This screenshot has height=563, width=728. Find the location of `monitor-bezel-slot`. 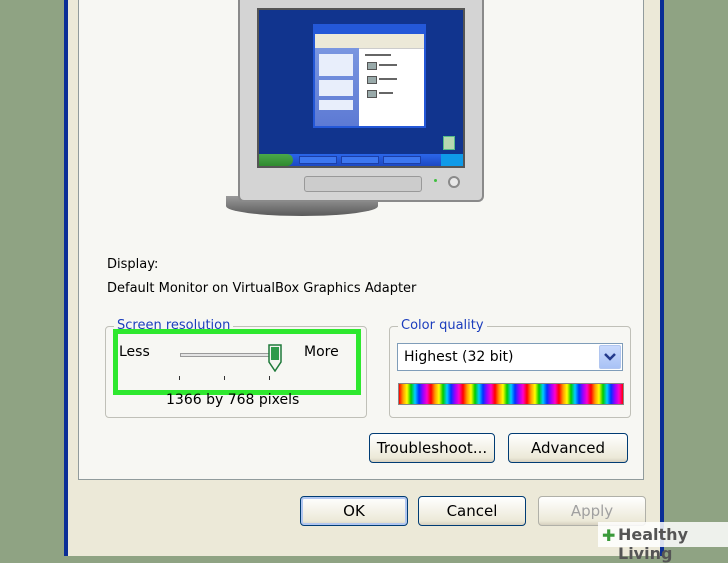

monitor-bezel-slot is located at coordinates (363, 184).